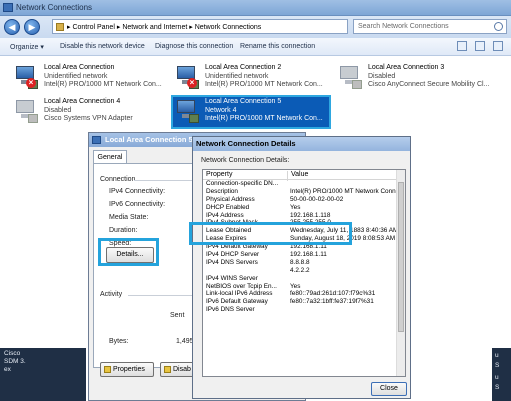  I want to click on property-cell: IPv6 Default Gateway, so click(237, 302).